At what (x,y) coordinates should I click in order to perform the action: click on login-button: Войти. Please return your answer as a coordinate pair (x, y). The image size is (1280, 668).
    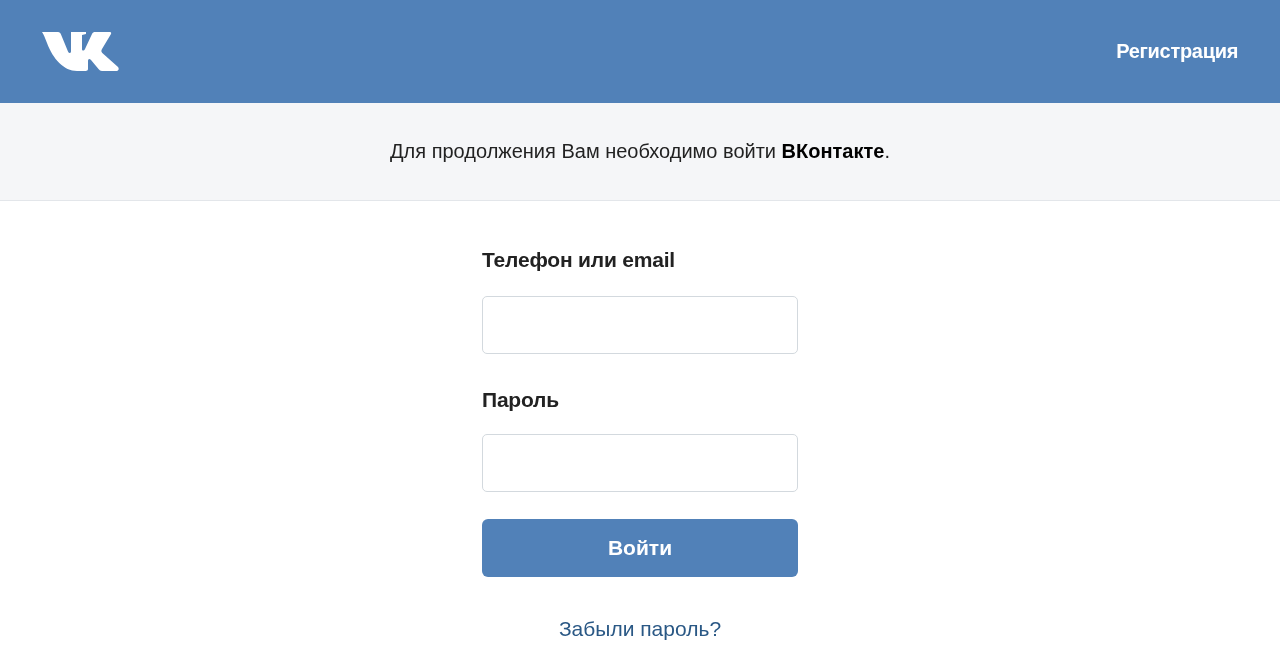
    Looking at the image, I should click on (640, 548).